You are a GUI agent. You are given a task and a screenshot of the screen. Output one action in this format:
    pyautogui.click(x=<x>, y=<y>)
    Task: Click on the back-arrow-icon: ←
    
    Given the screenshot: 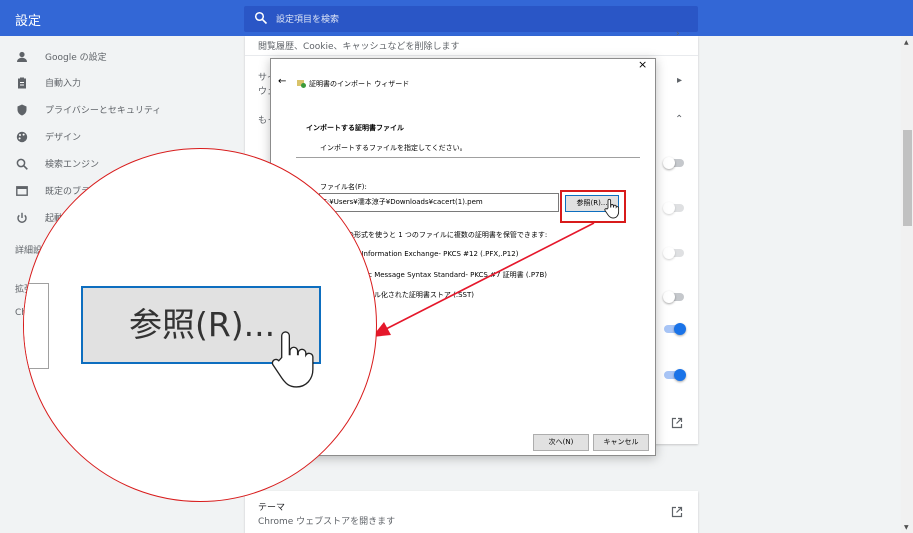 What is the action you would take?
    pyautogui.click(x=282, y=81)
    